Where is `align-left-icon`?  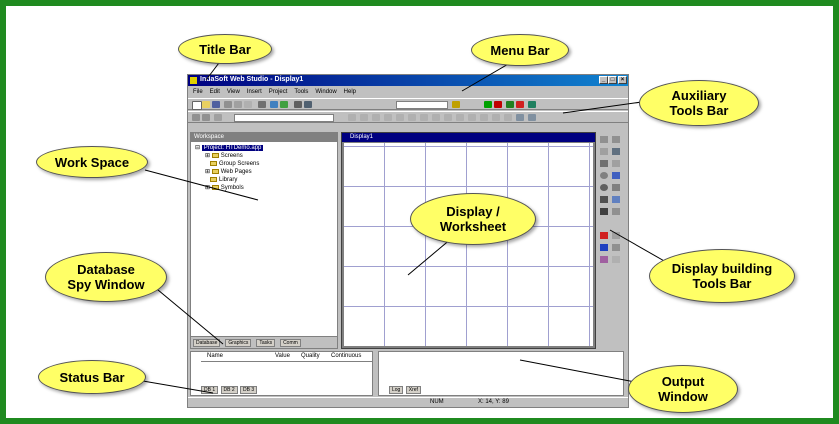 align-left-icon is located at coordinates (352, 117).